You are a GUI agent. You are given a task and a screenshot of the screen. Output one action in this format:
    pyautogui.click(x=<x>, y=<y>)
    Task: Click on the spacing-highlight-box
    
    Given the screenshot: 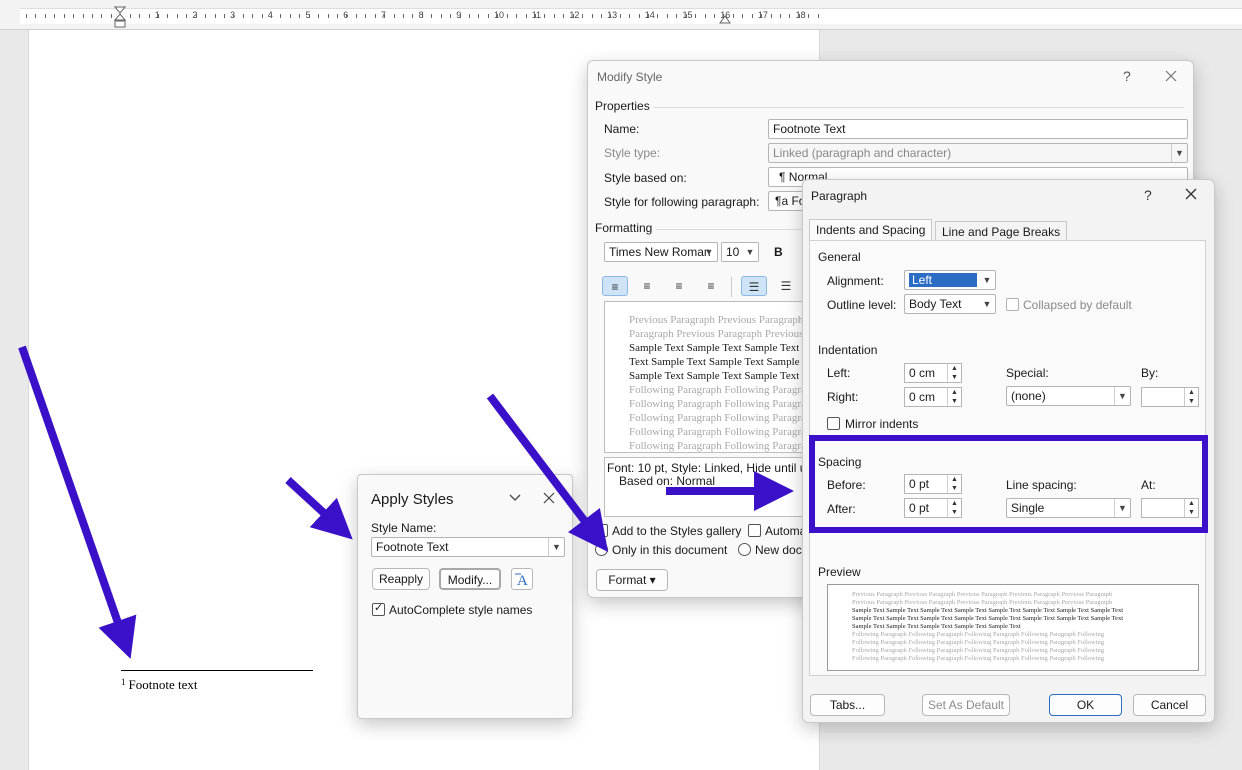 What is the action you would take?
    pyautogui.click(x=1008, y=484)
    